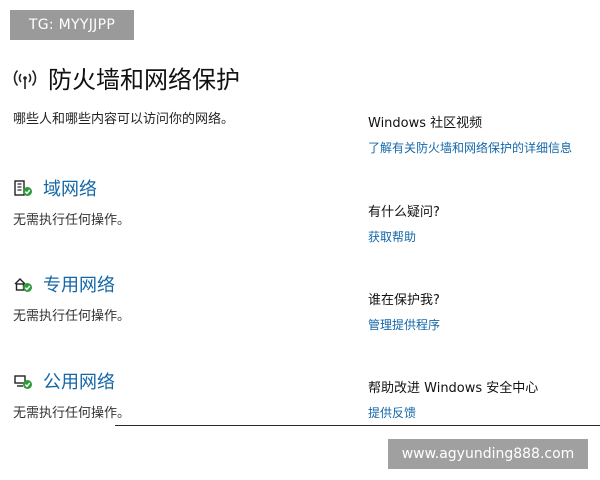 The width and height of the screenshot is (600, 480). I want to click on public-network-link: 公用网络, so click(79, 381).